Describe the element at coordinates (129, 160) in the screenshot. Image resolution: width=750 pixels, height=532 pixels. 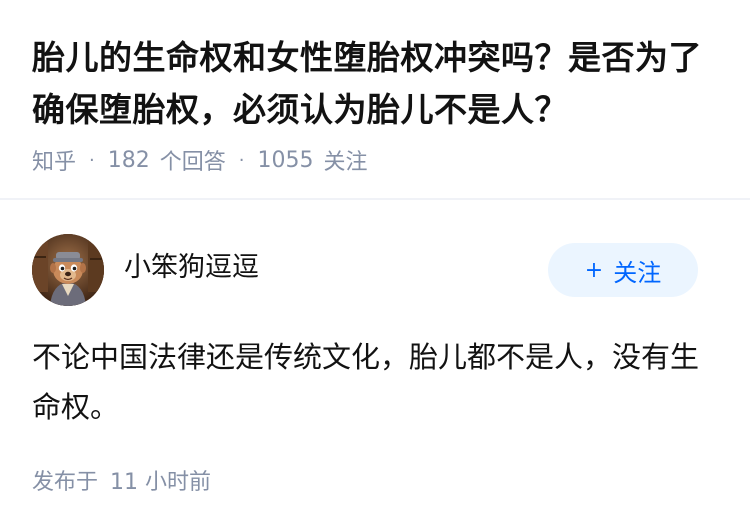
I see `answer-count: 182` at that location.